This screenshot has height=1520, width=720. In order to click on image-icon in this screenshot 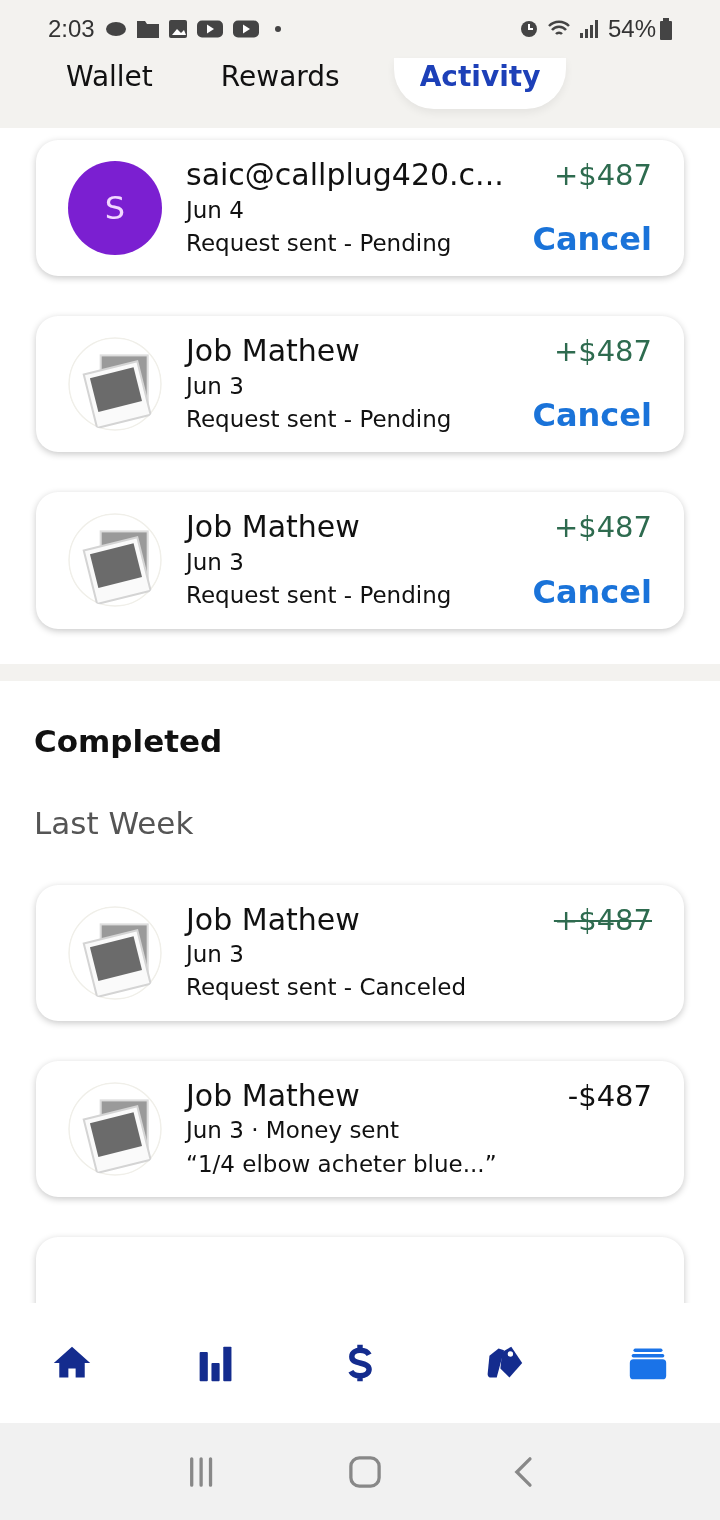, I will do `click(177, 29)`.